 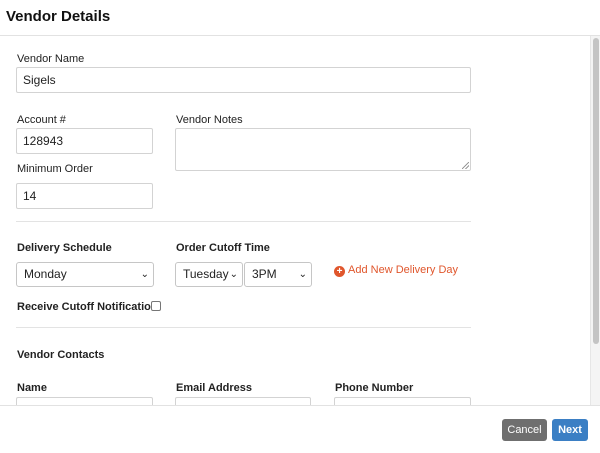 What do you see at coordinates (570, 430) in the screenshot?
I see `next-button: Next` at bounding box center [570, 430].